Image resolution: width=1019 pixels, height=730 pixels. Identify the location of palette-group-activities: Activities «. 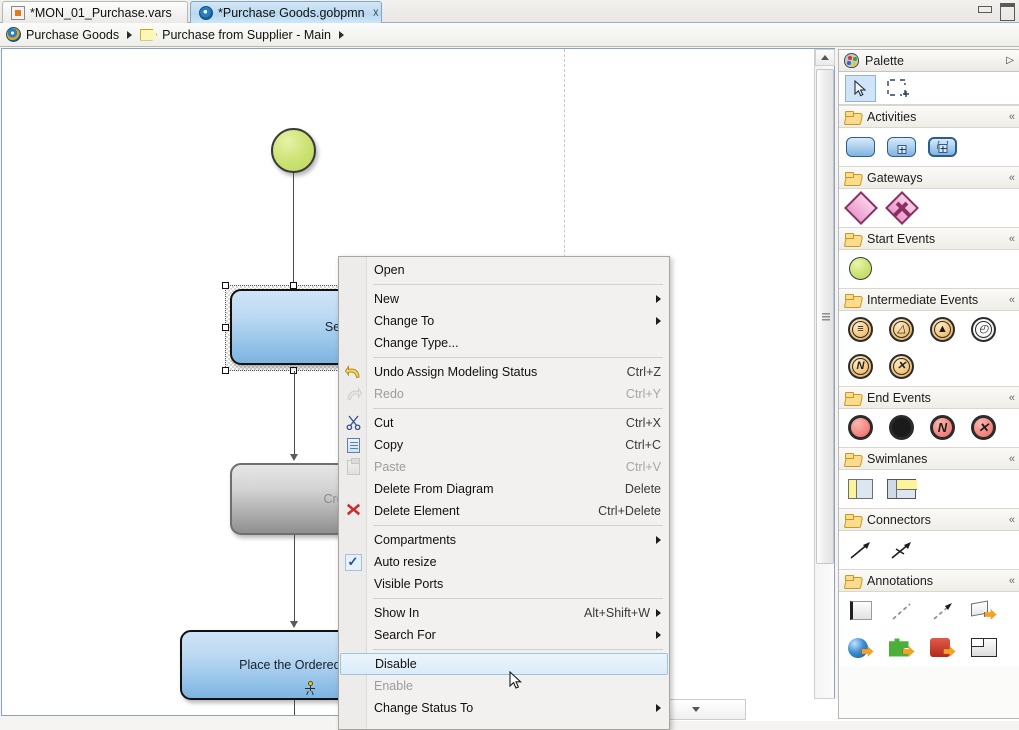
(929, 116).